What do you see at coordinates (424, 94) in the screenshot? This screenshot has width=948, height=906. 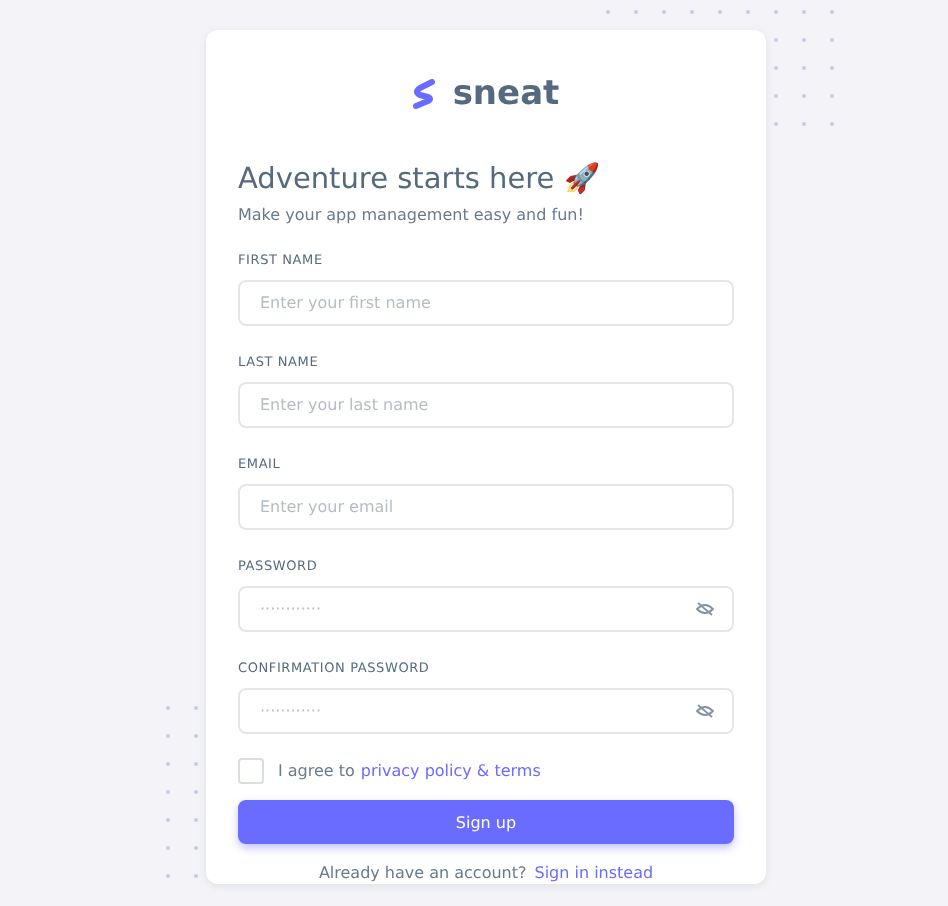 I see `logo-icon` at bounding box center [424, 94].